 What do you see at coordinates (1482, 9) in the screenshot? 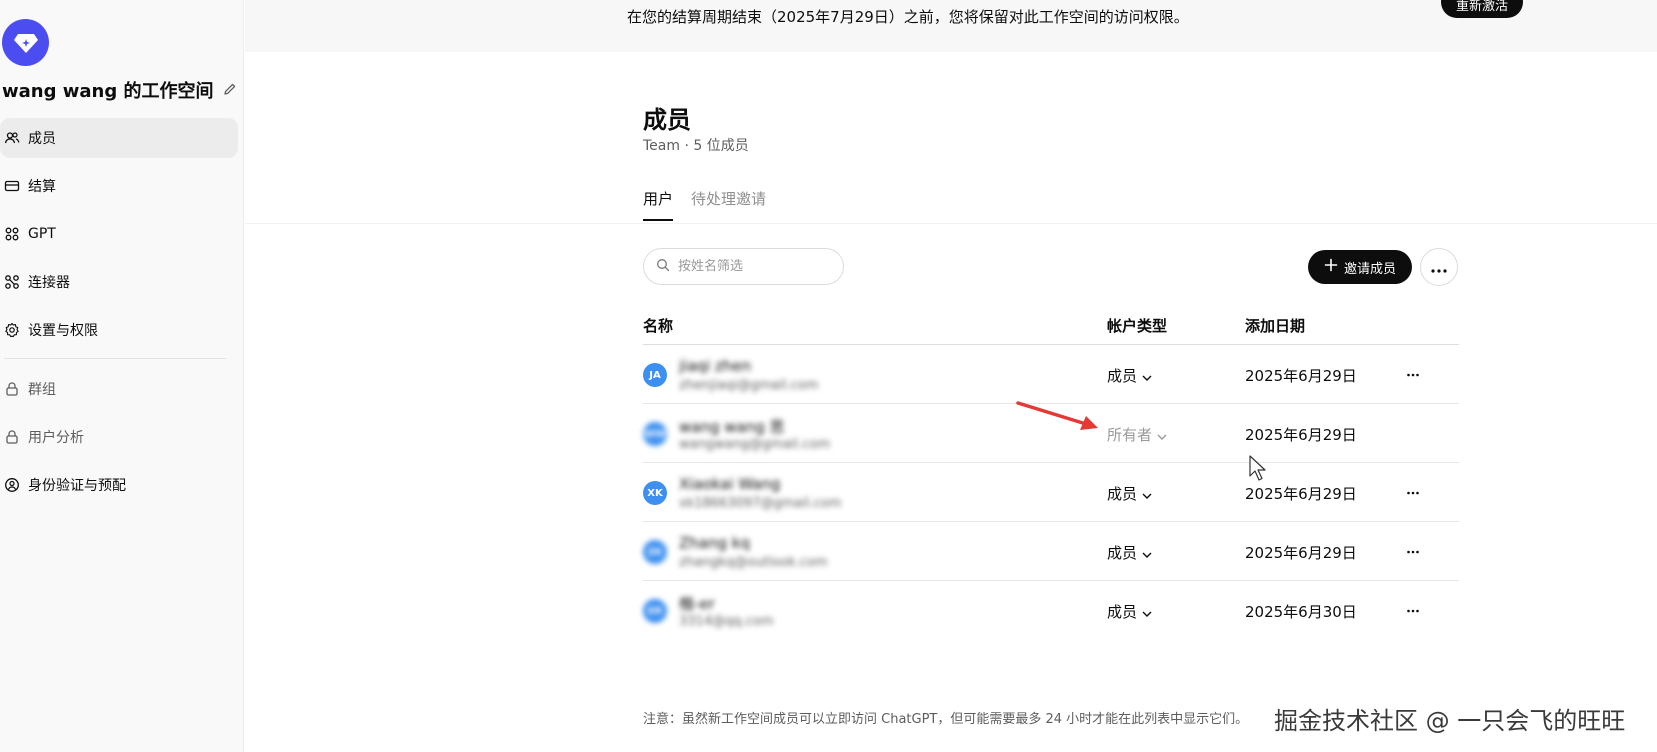
I see `reactivate-button: 重新激活` at bounding box center [1482, 9].